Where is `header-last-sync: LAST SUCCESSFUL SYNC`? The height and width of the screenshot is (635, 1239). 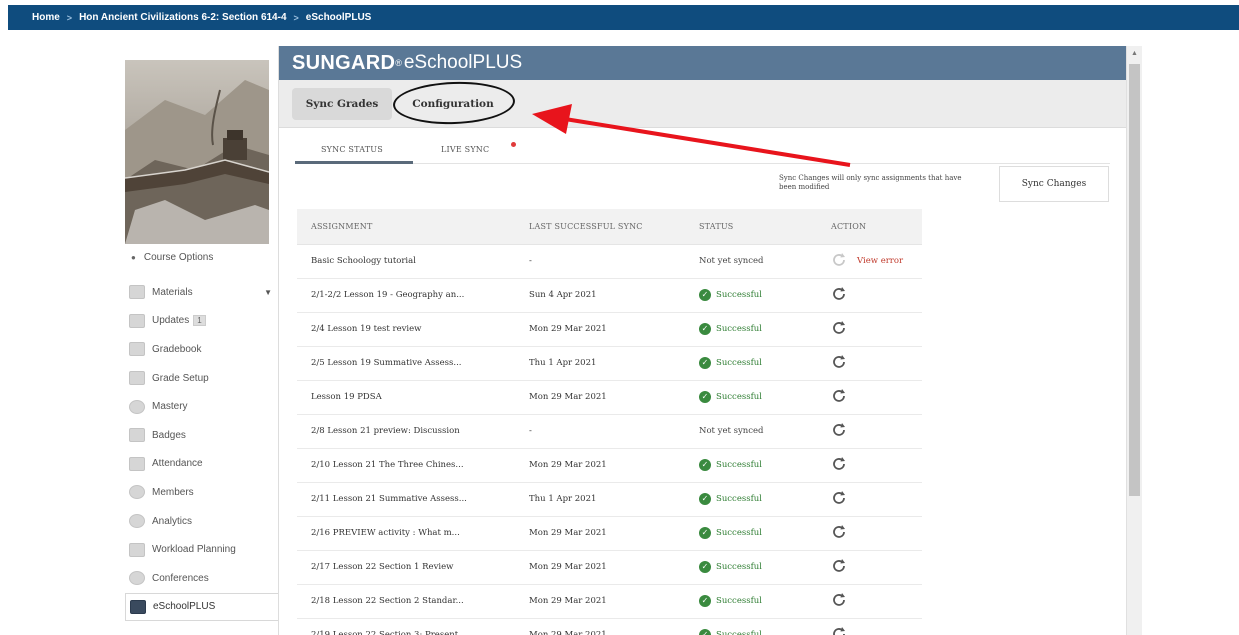
header-last-sync: LAST SUCCESSFUL SYNC is located at coordinates (600, 227).